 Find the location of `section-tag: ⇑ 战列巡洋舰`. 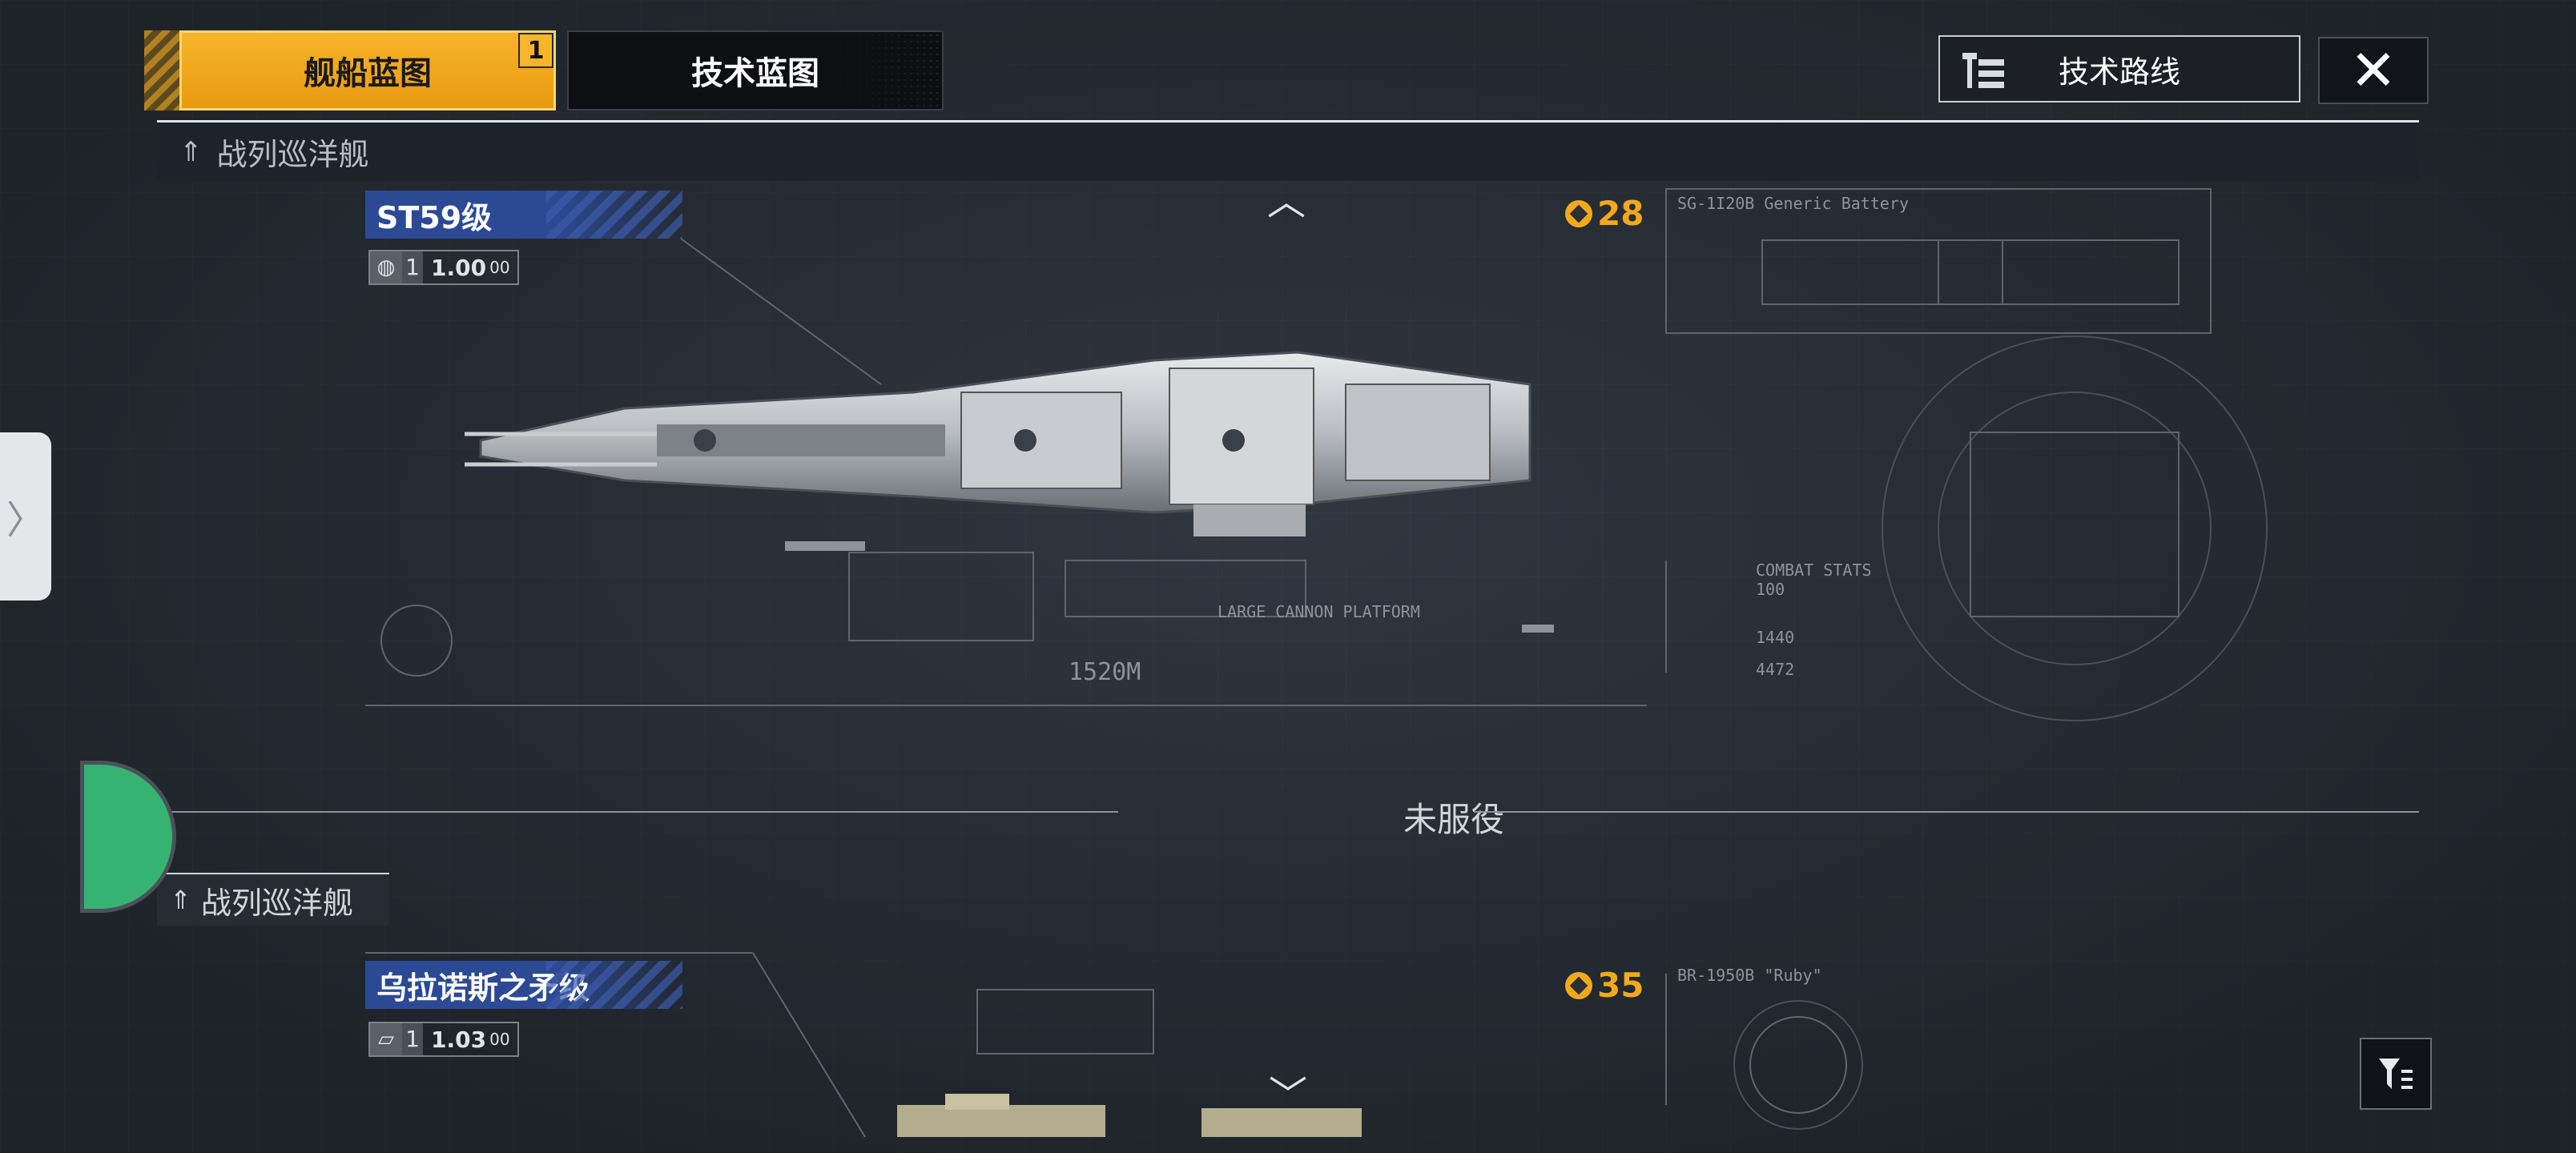

section-tag: ⇑ 战列巡洋舰 is located at coordinates (273, 900).